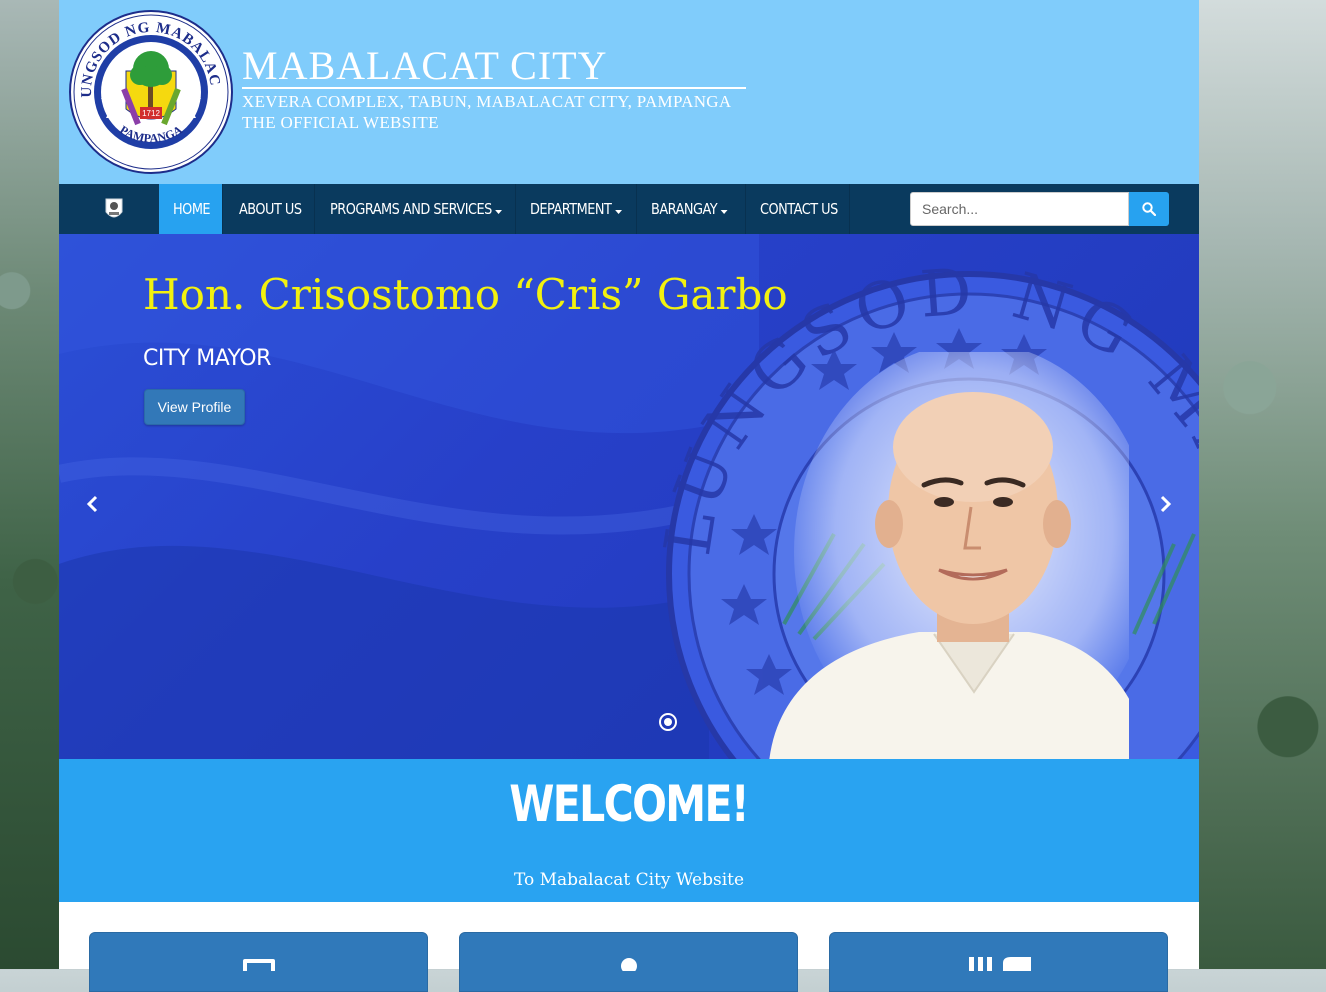 This screenshot has width=1326, height=992. I want to click on title-divider, so click(494, 88).